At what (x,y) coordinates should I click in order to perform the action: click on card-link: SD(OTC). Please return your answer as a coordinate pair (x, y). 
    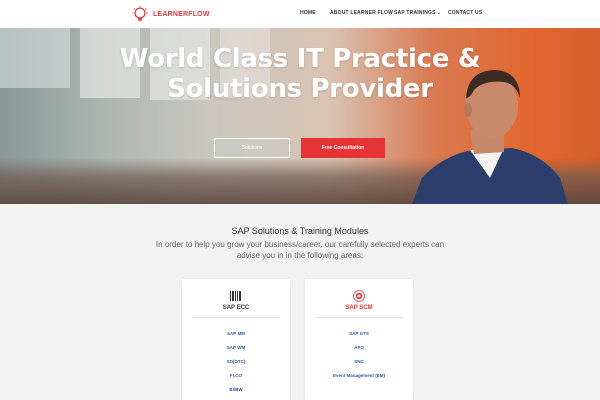
    Looking at the image, I should click on (236, 366).